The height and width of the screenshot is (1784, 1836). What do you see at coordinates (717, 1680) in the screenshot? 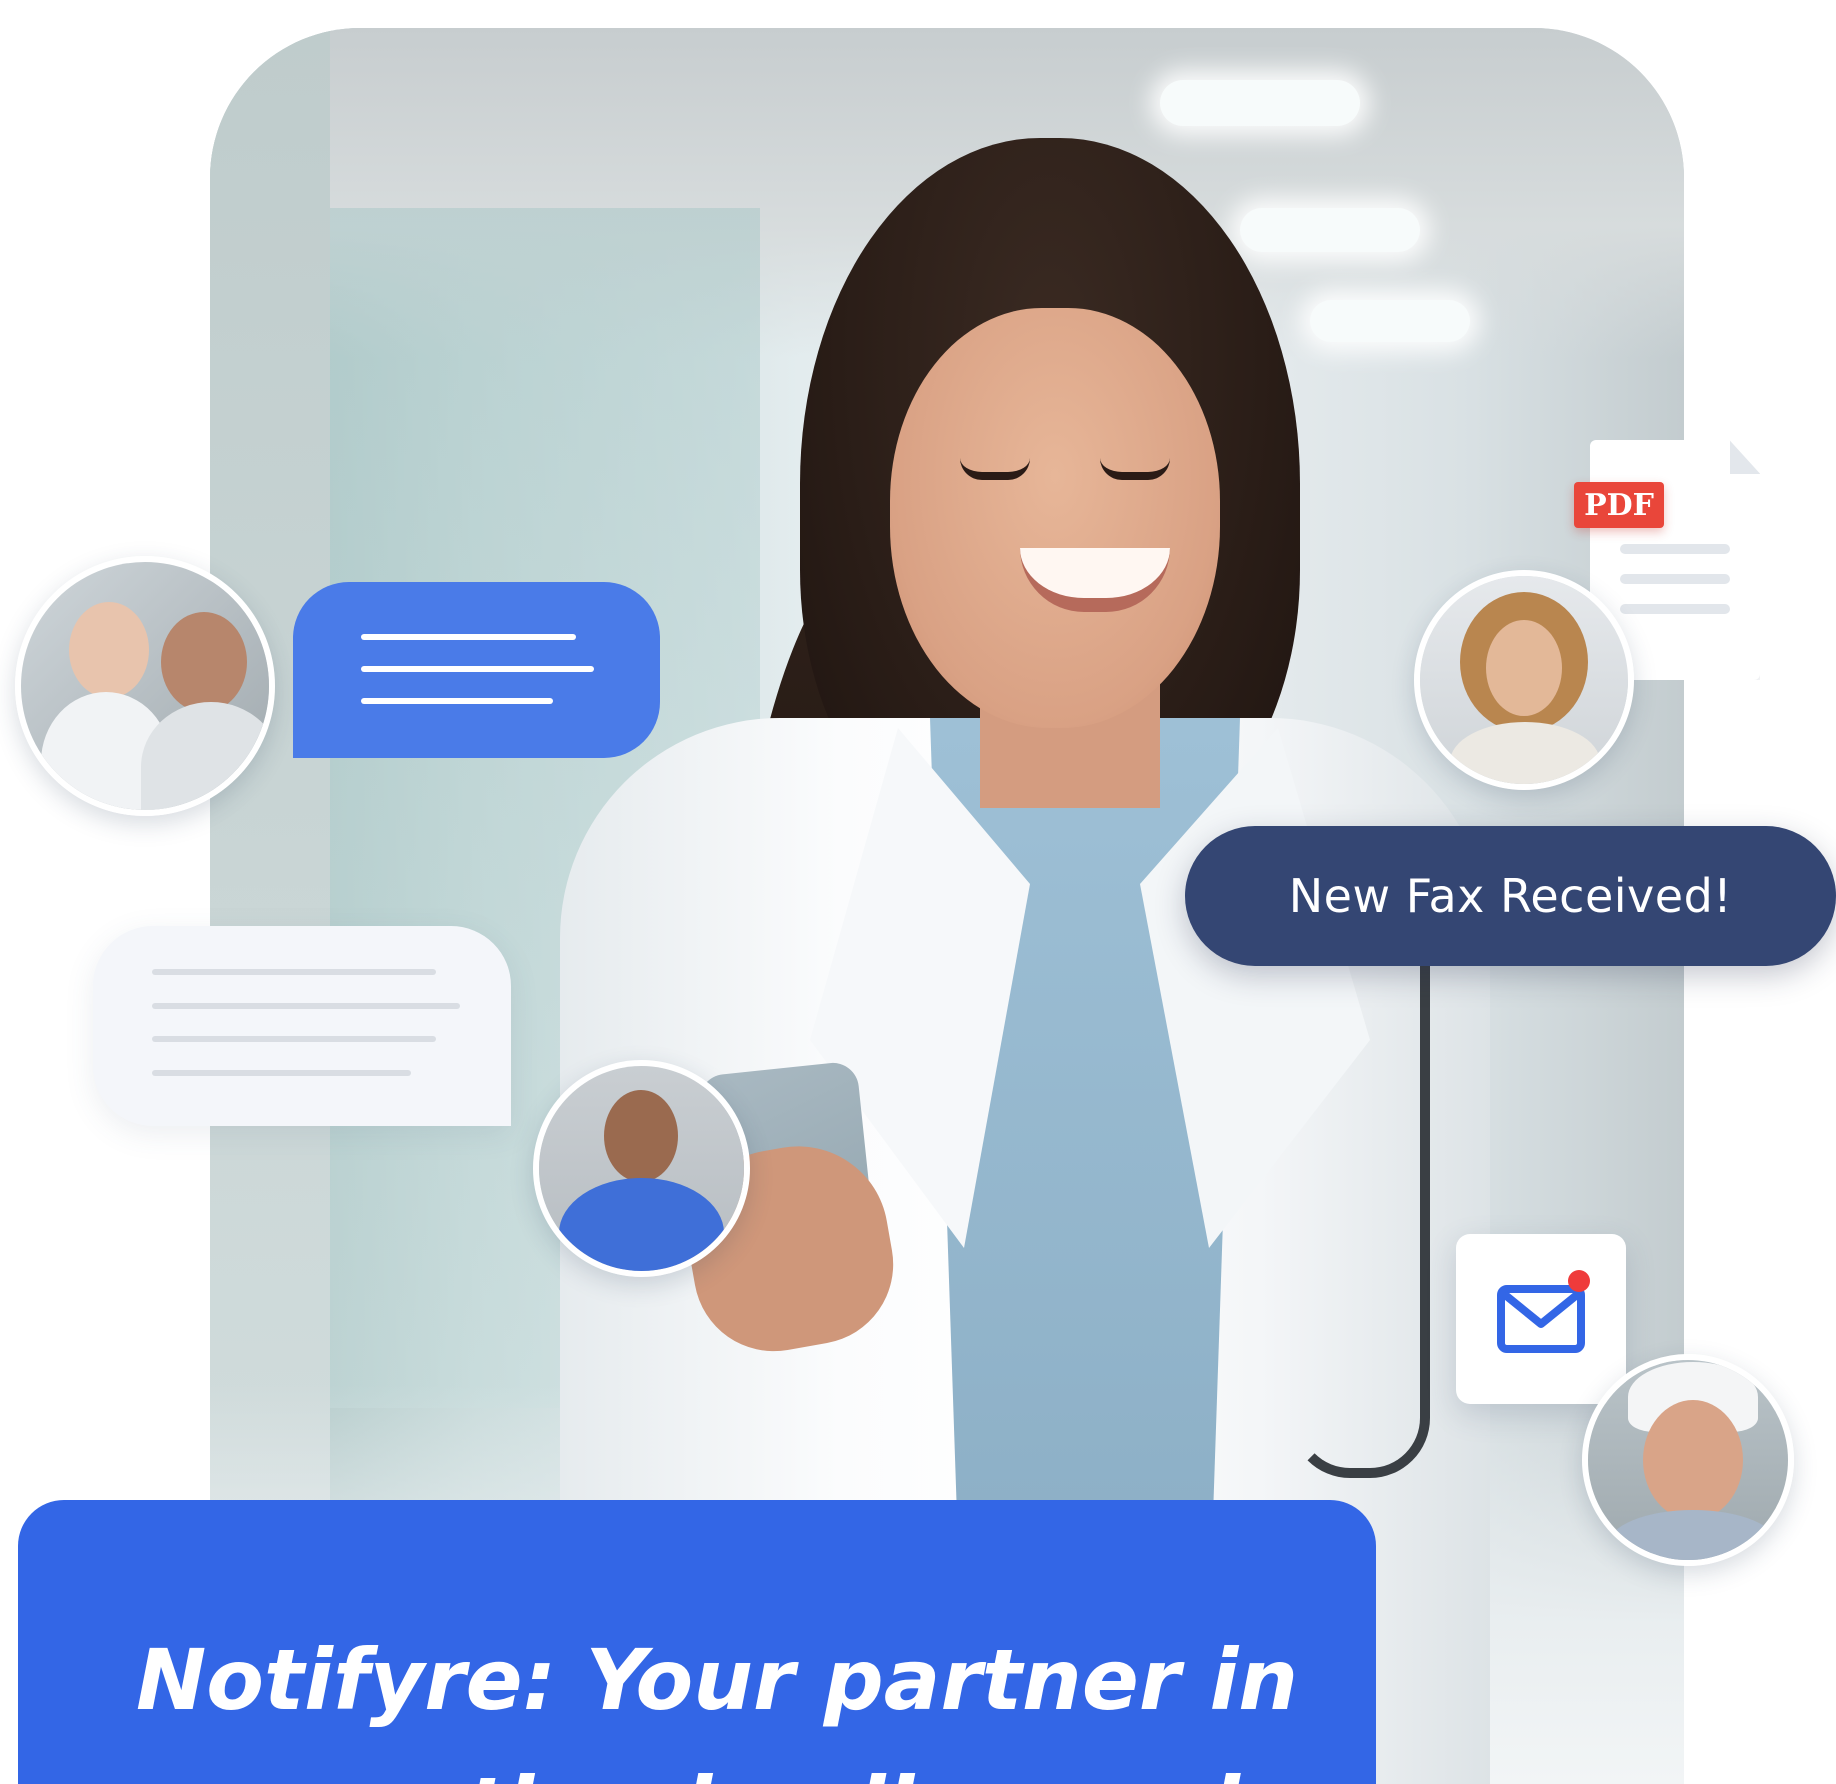
I see `headline-line-1: Notifyre: Your partner in` at bounding box center [717, 1680].